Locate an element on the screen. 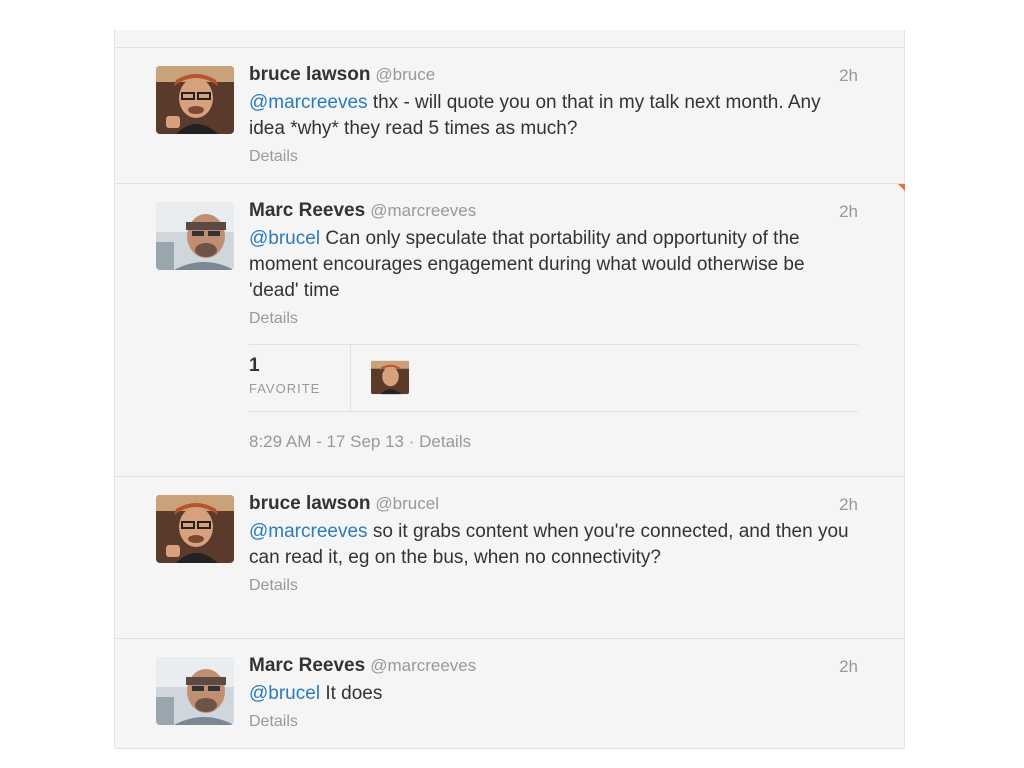 The image size is (1024, 768). tweet-body: It does is located at coordinates (351, 693).